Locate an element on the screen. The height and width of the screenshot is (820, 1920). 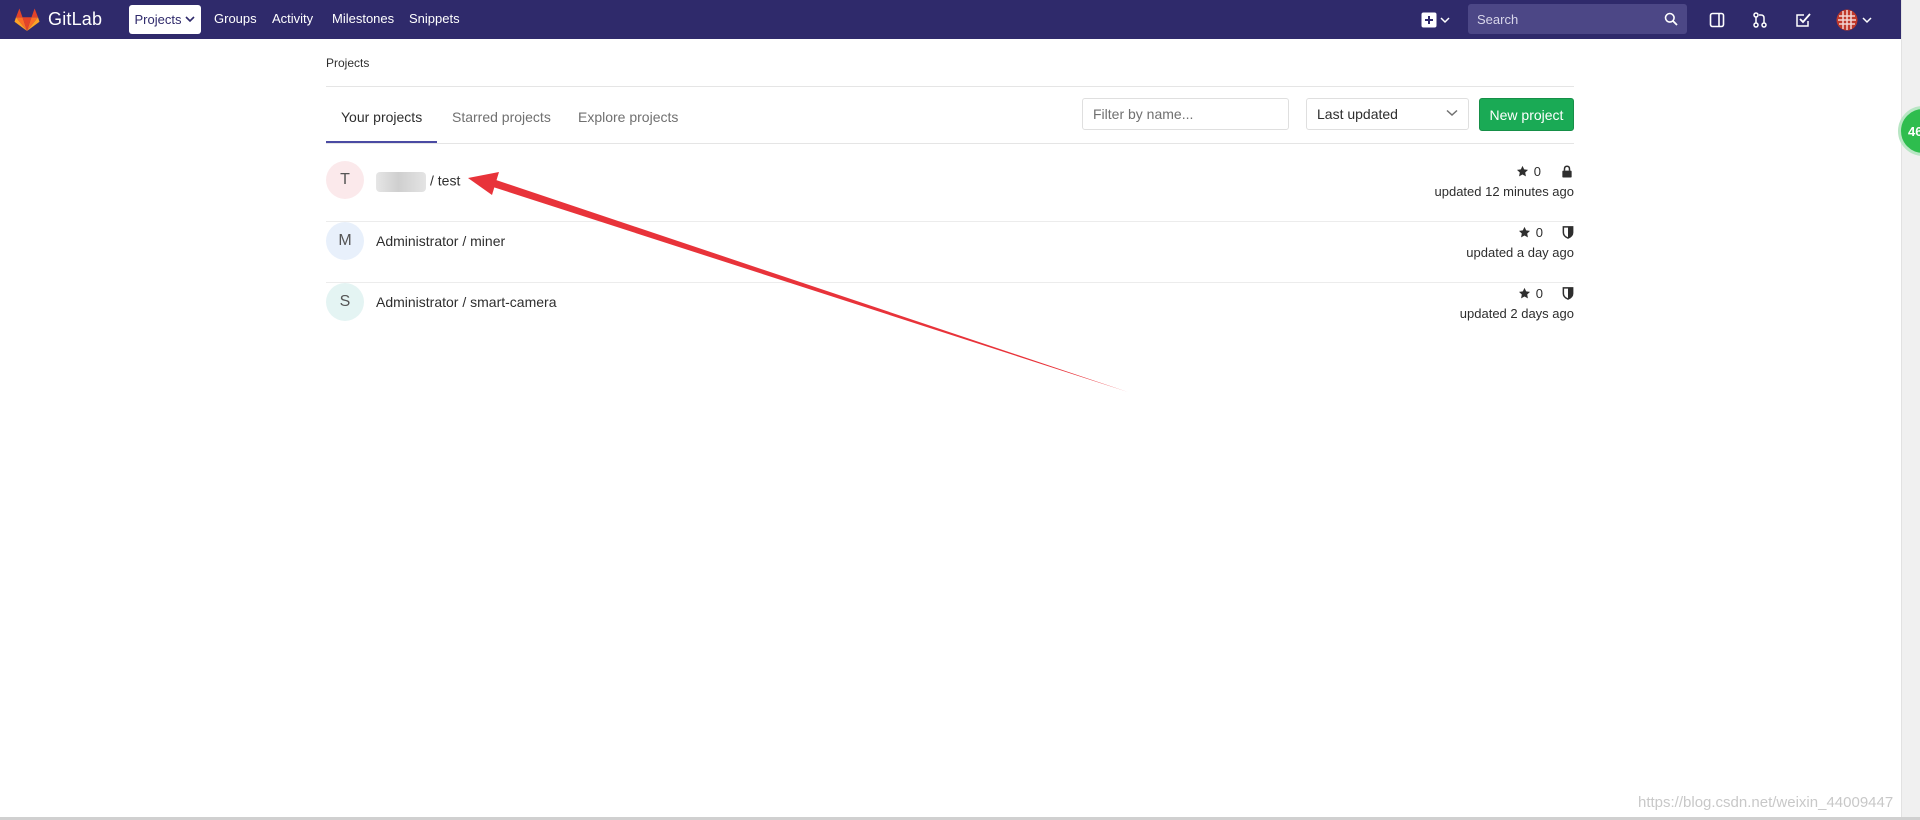
project-avatar: M is located at coordinates (345, 241).